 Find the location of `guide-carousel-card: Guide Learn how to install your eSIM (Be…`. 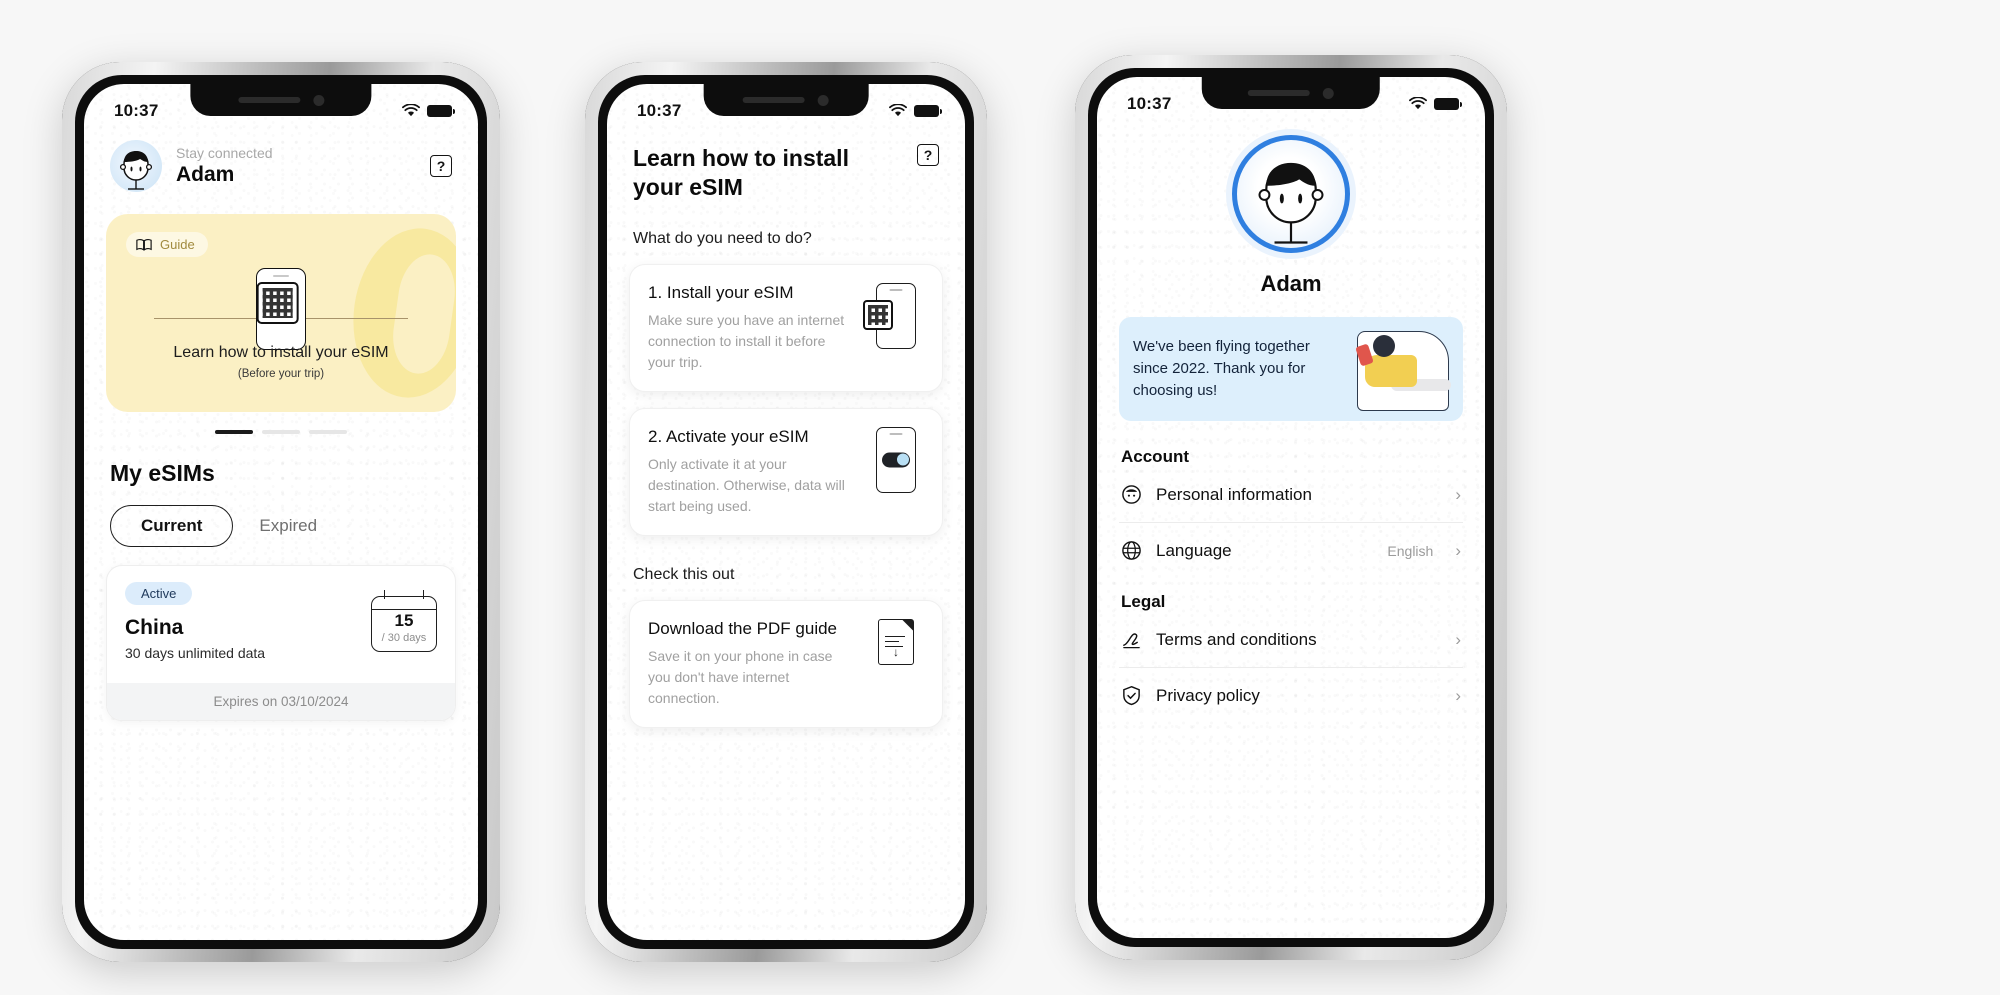

guide-carousel-card: Guide Learn how to install your eSIM (Be… is located at coordinates (281, 313).